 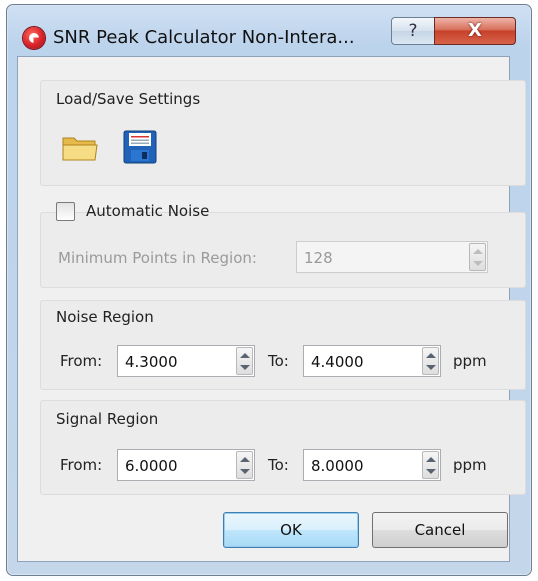 What do you see at coordinates (291, 530) in the screenshot?
I see `ok-button: OK` at bounding box center [291, 530].